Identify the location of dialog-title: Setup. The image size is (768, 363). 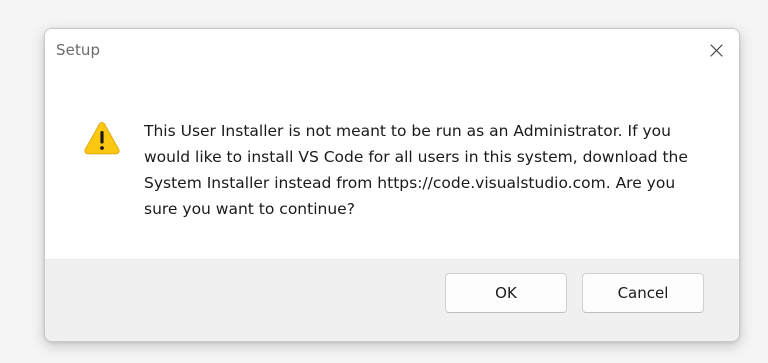
(78, 50).